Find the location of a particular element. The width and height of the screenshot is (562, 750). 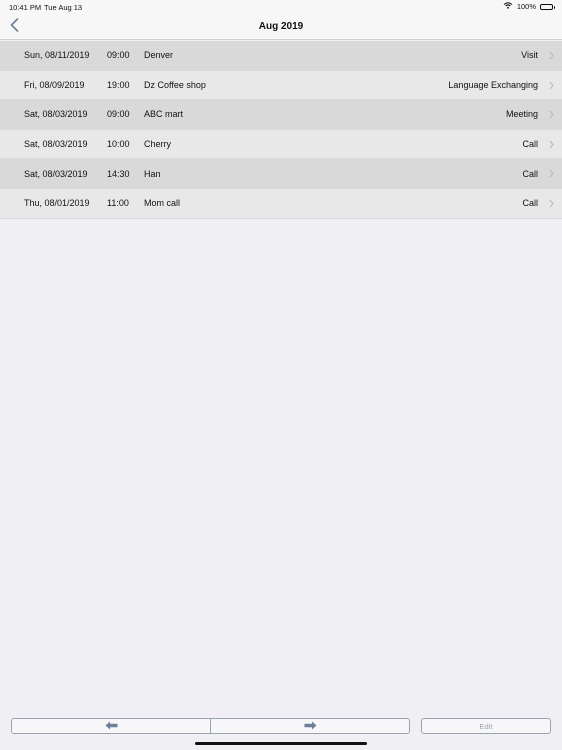

battery-icon is located at coordinates (547, 6).